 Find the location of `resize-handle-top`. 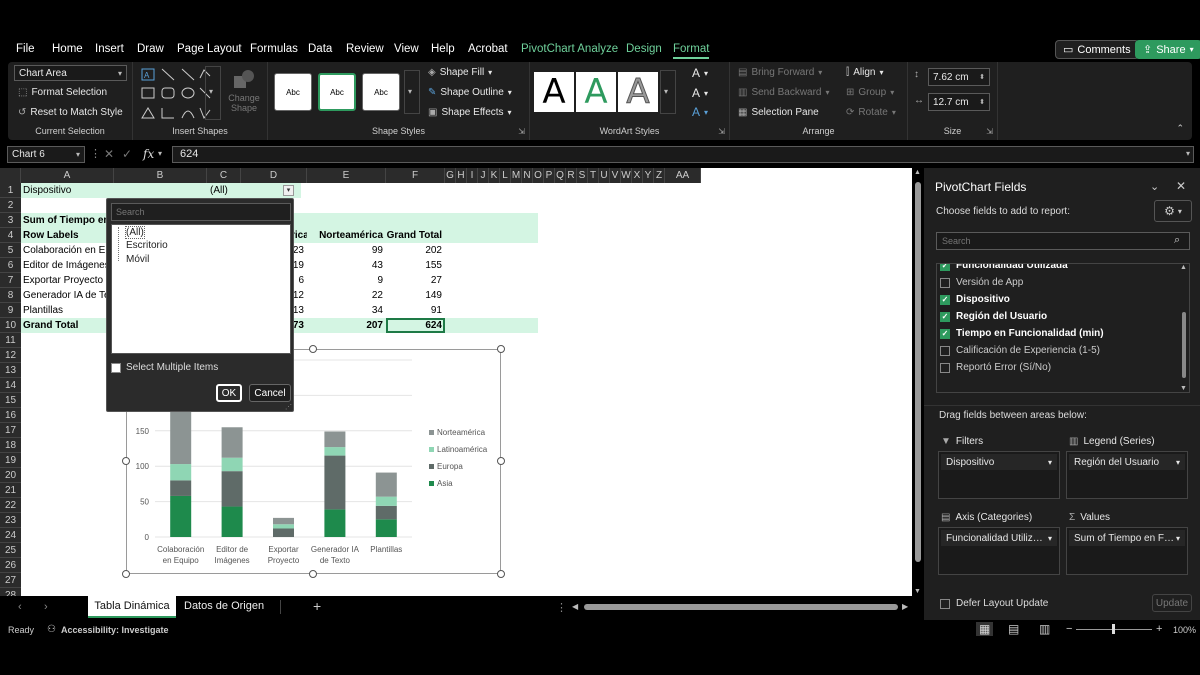

resize-handle-top is located at coordinates (313, 349).